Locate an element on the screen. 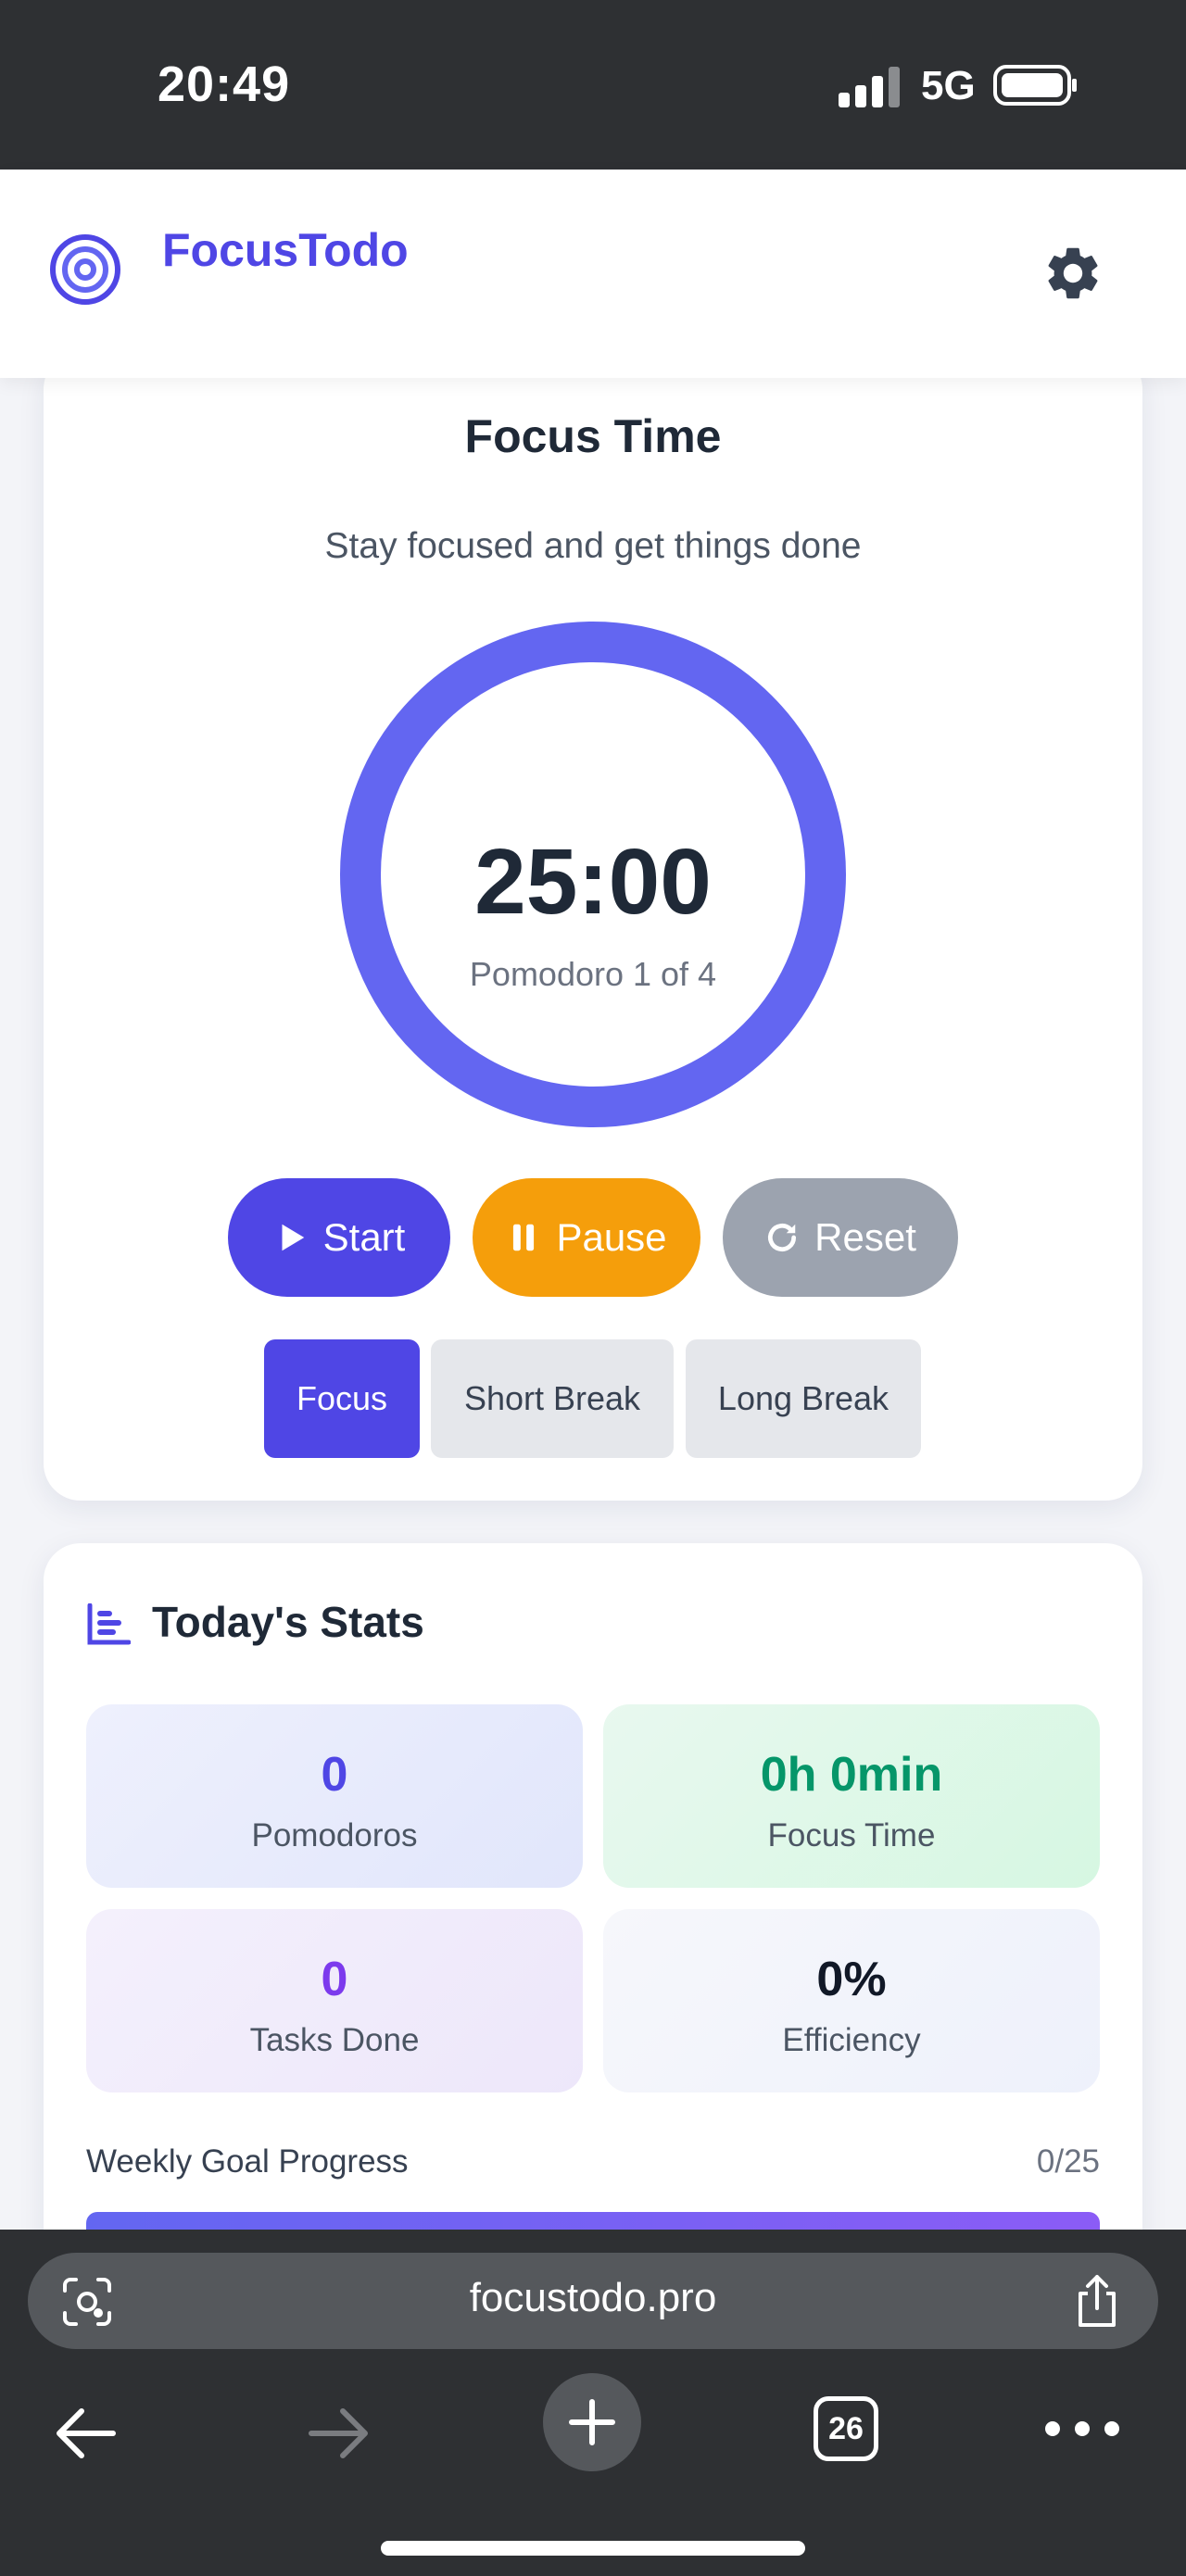 Image resolution: width=1186 pixels, height=2576 pixels. session-counter: Pomodoro 1 of 4 is located at coordinates (593, 974).